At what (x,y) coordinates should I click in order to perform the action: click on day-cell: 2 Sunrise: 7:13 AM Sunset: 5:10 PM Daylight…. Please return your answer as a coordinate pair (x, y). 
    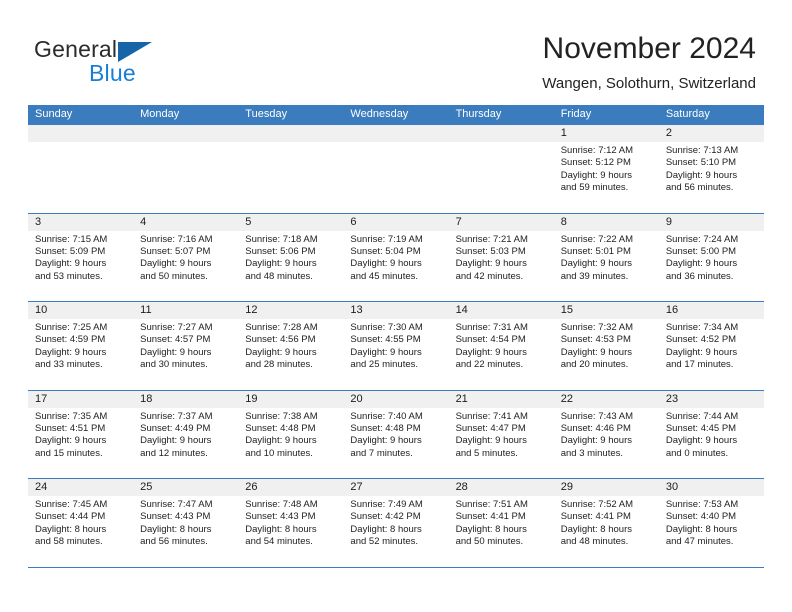
    Looking at the image, I should click on (711, 169).